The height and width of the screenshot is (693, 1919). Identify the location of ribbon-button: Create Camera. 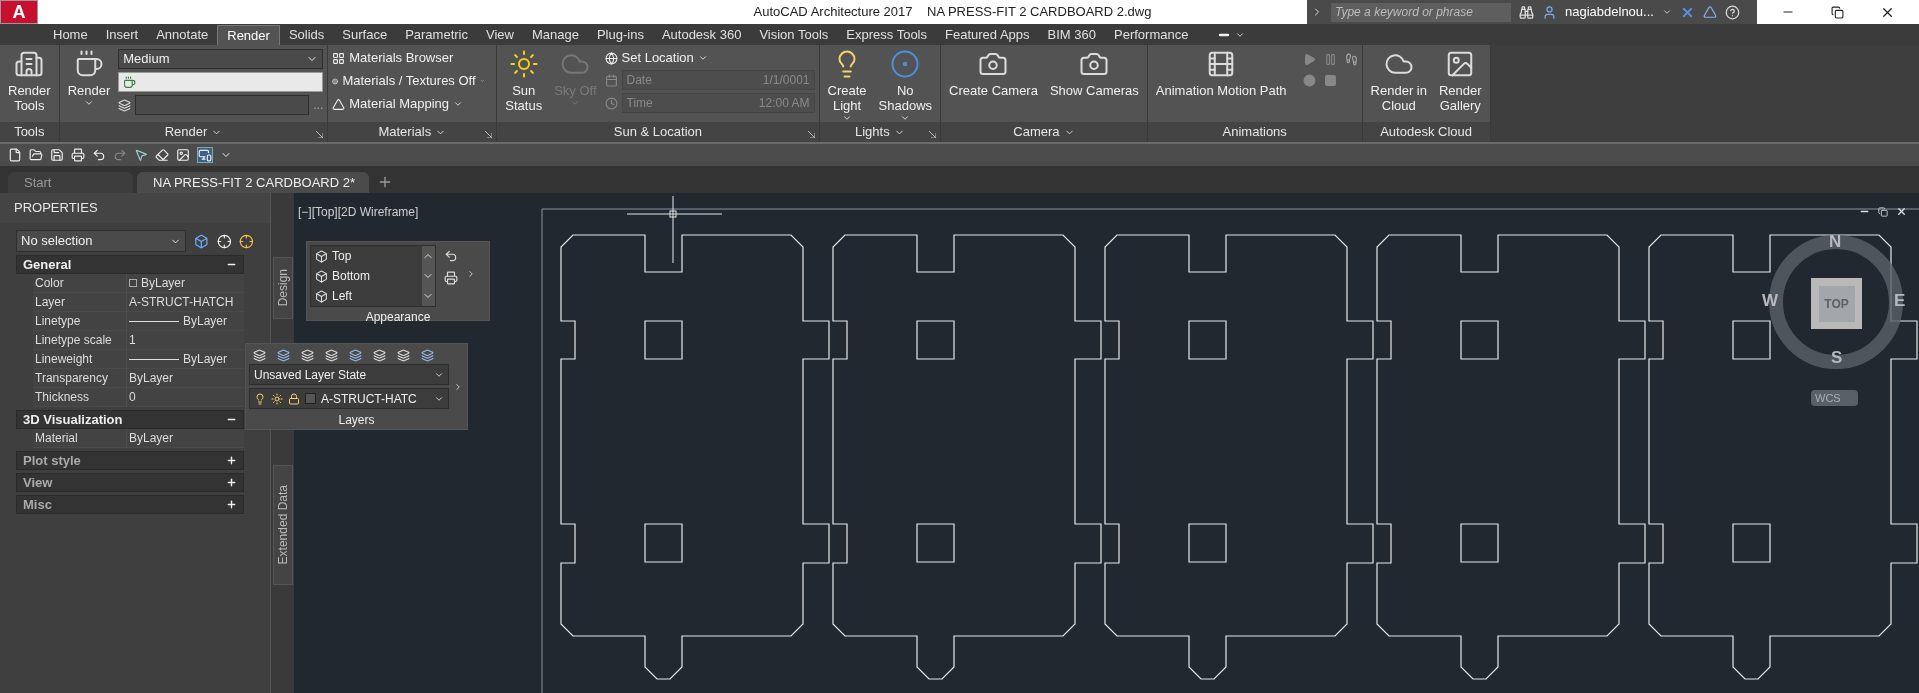
(993, 82).